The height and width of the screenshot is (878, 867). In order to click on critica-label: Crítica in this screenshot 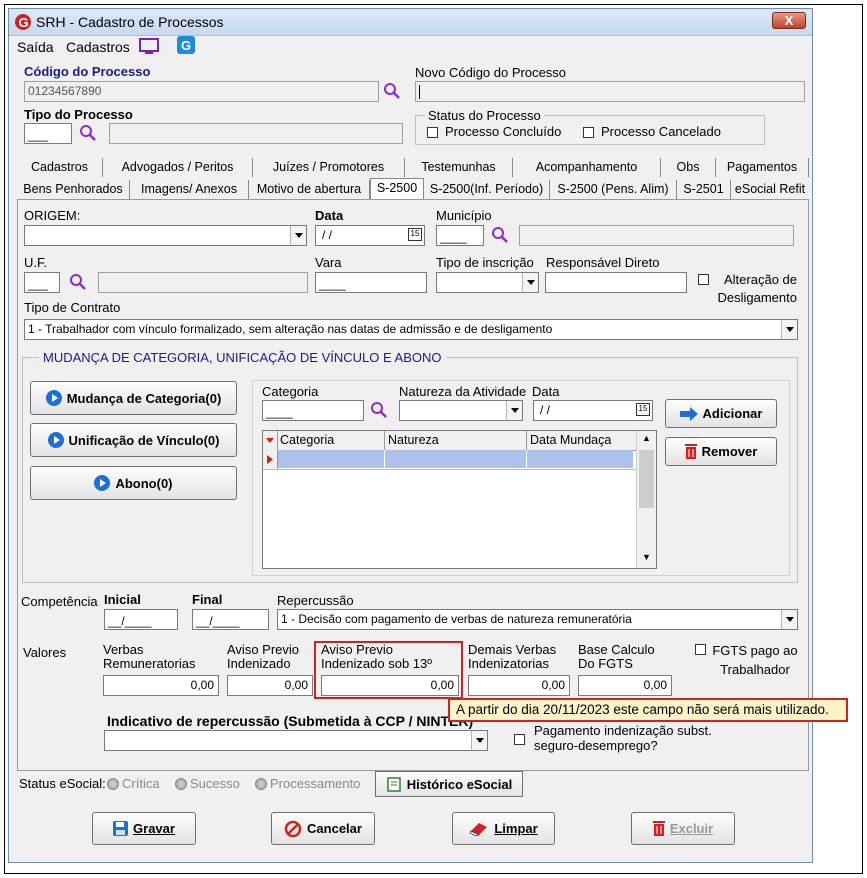, I will do `click(141, 783)`.